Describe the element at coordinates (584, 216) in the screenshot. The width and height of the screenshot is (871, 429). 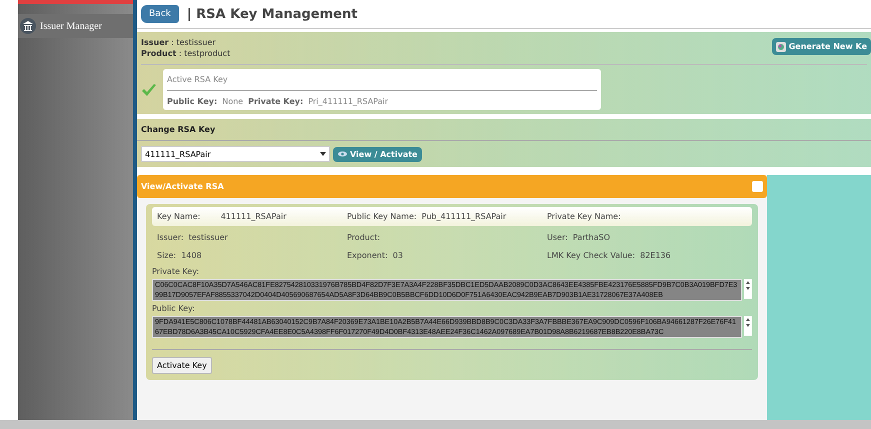
I see `private-key-name-text: Private Key Name:` at that location.